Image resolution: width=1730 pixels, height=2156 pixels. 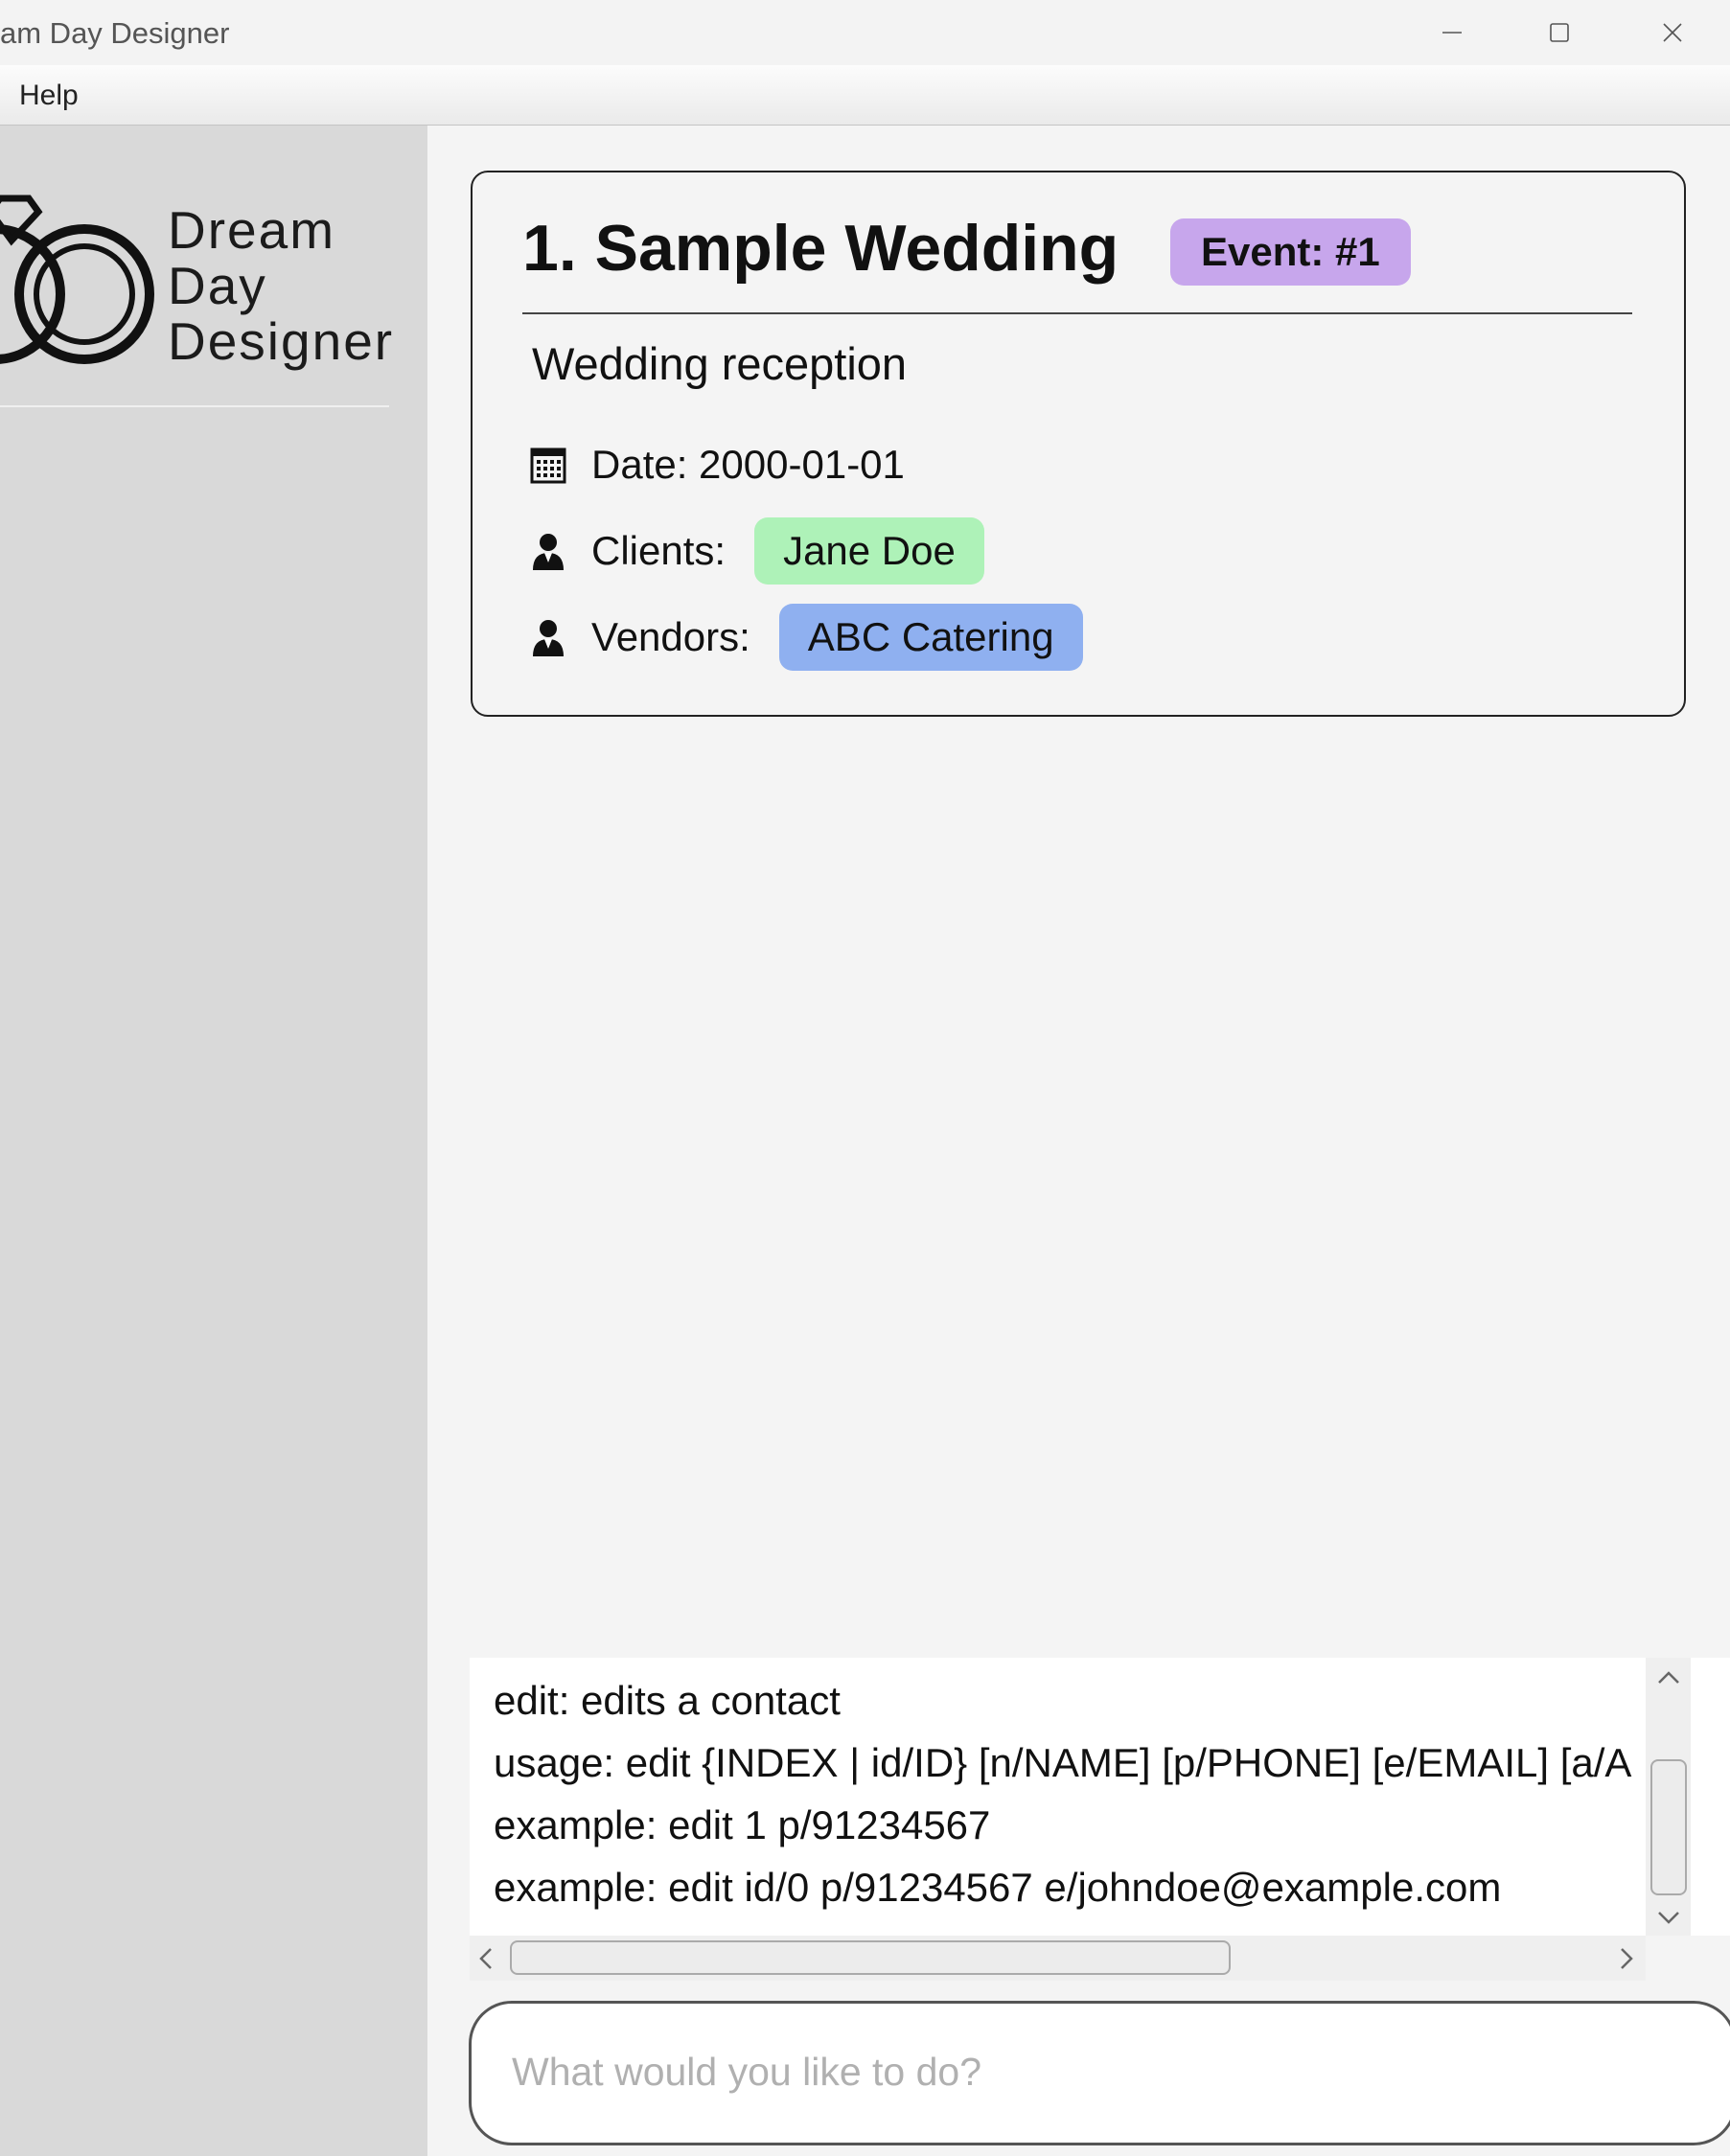 What do you see at coordinates (1668, 1827) in the screenshot?
I see `vertical-scroll-thumb` at bounding box center [1668, 1827].